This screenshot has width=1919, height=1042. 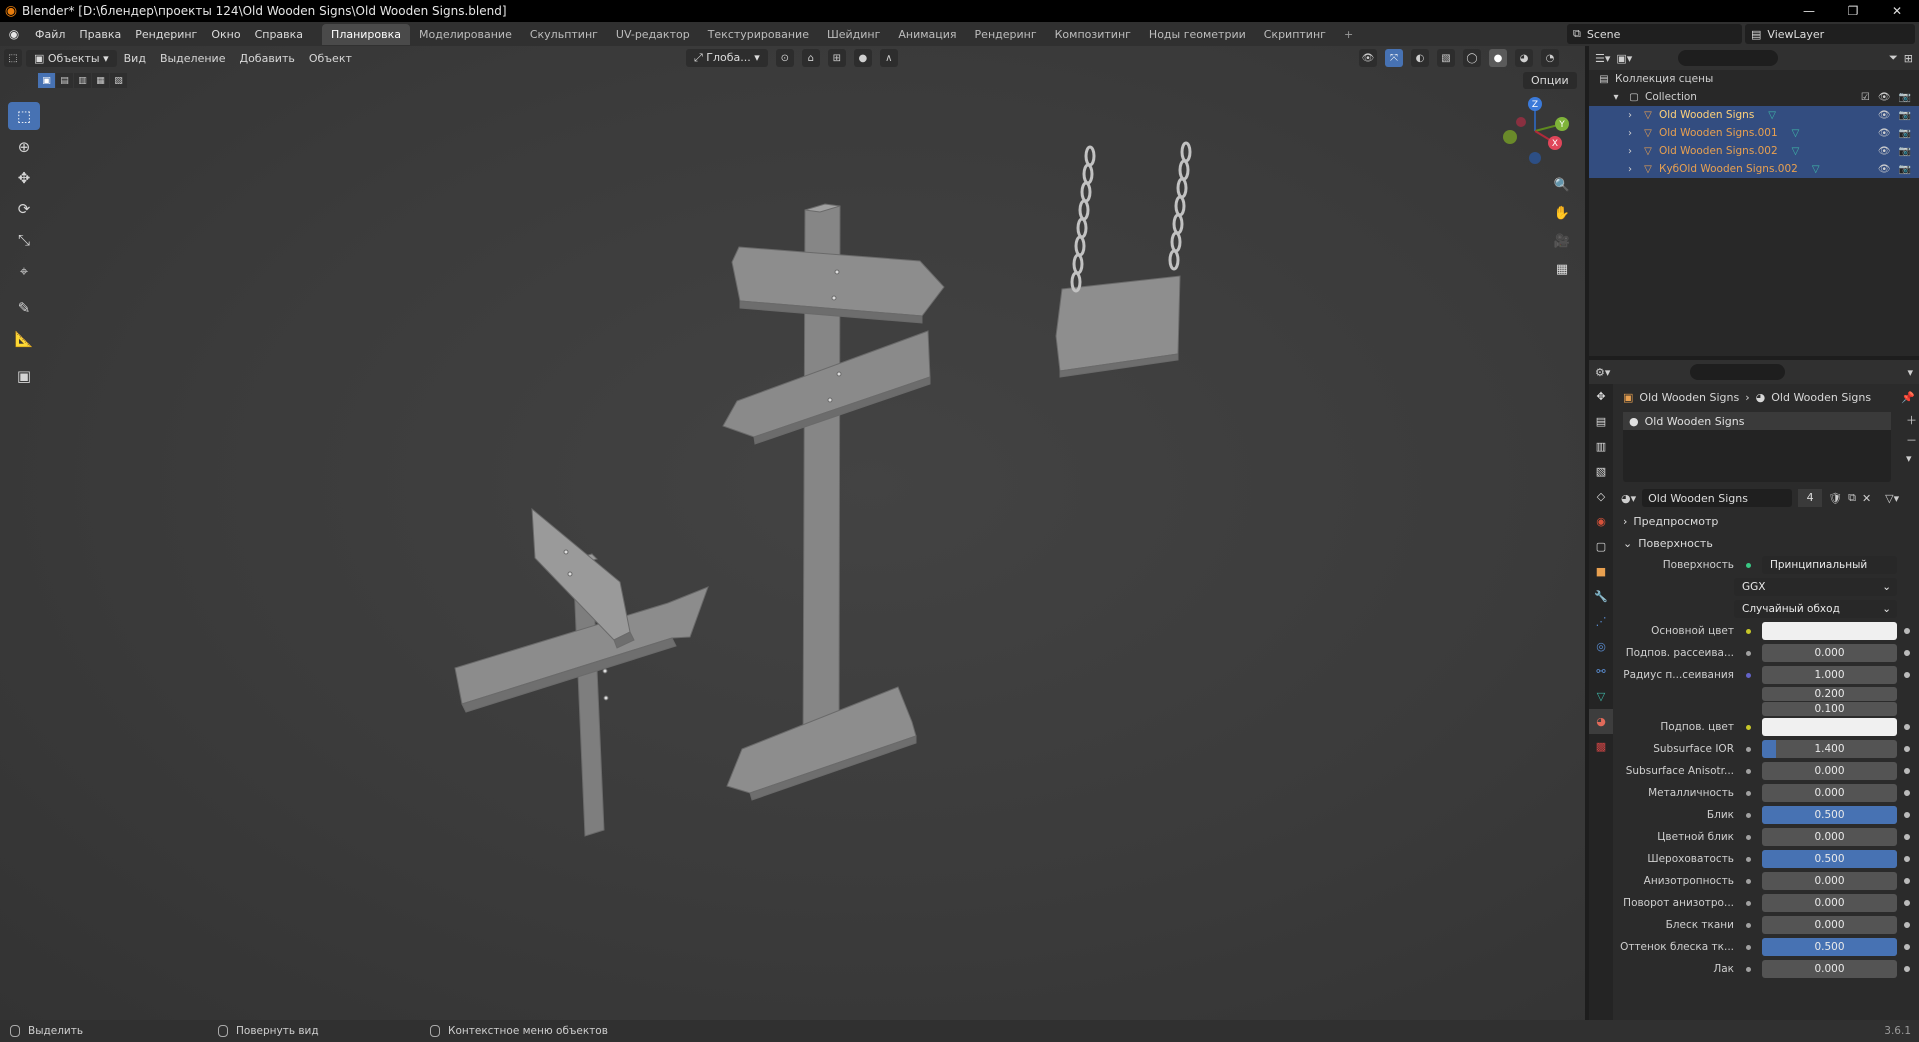 What do you see at coordinates (1394, 58) in the screenshot?
I see `gizmo-toggle-icon: ⤧` at bounding box center [1394, 58].